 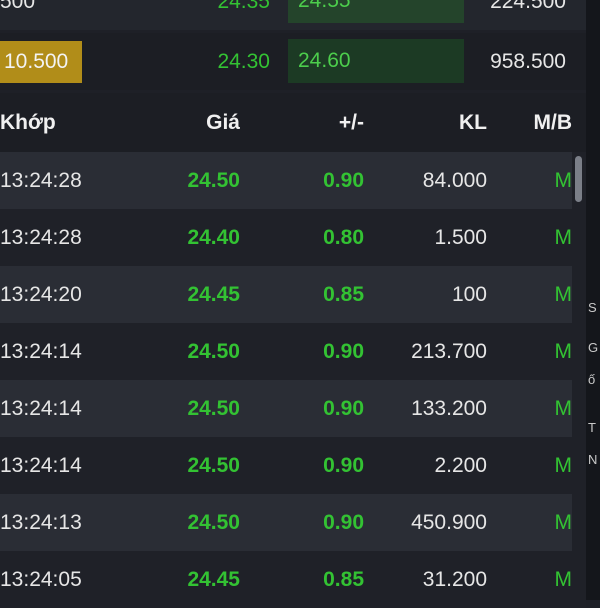 I want to click on orderbook-ask-volume: 224.500, so click(x=528, y=6).